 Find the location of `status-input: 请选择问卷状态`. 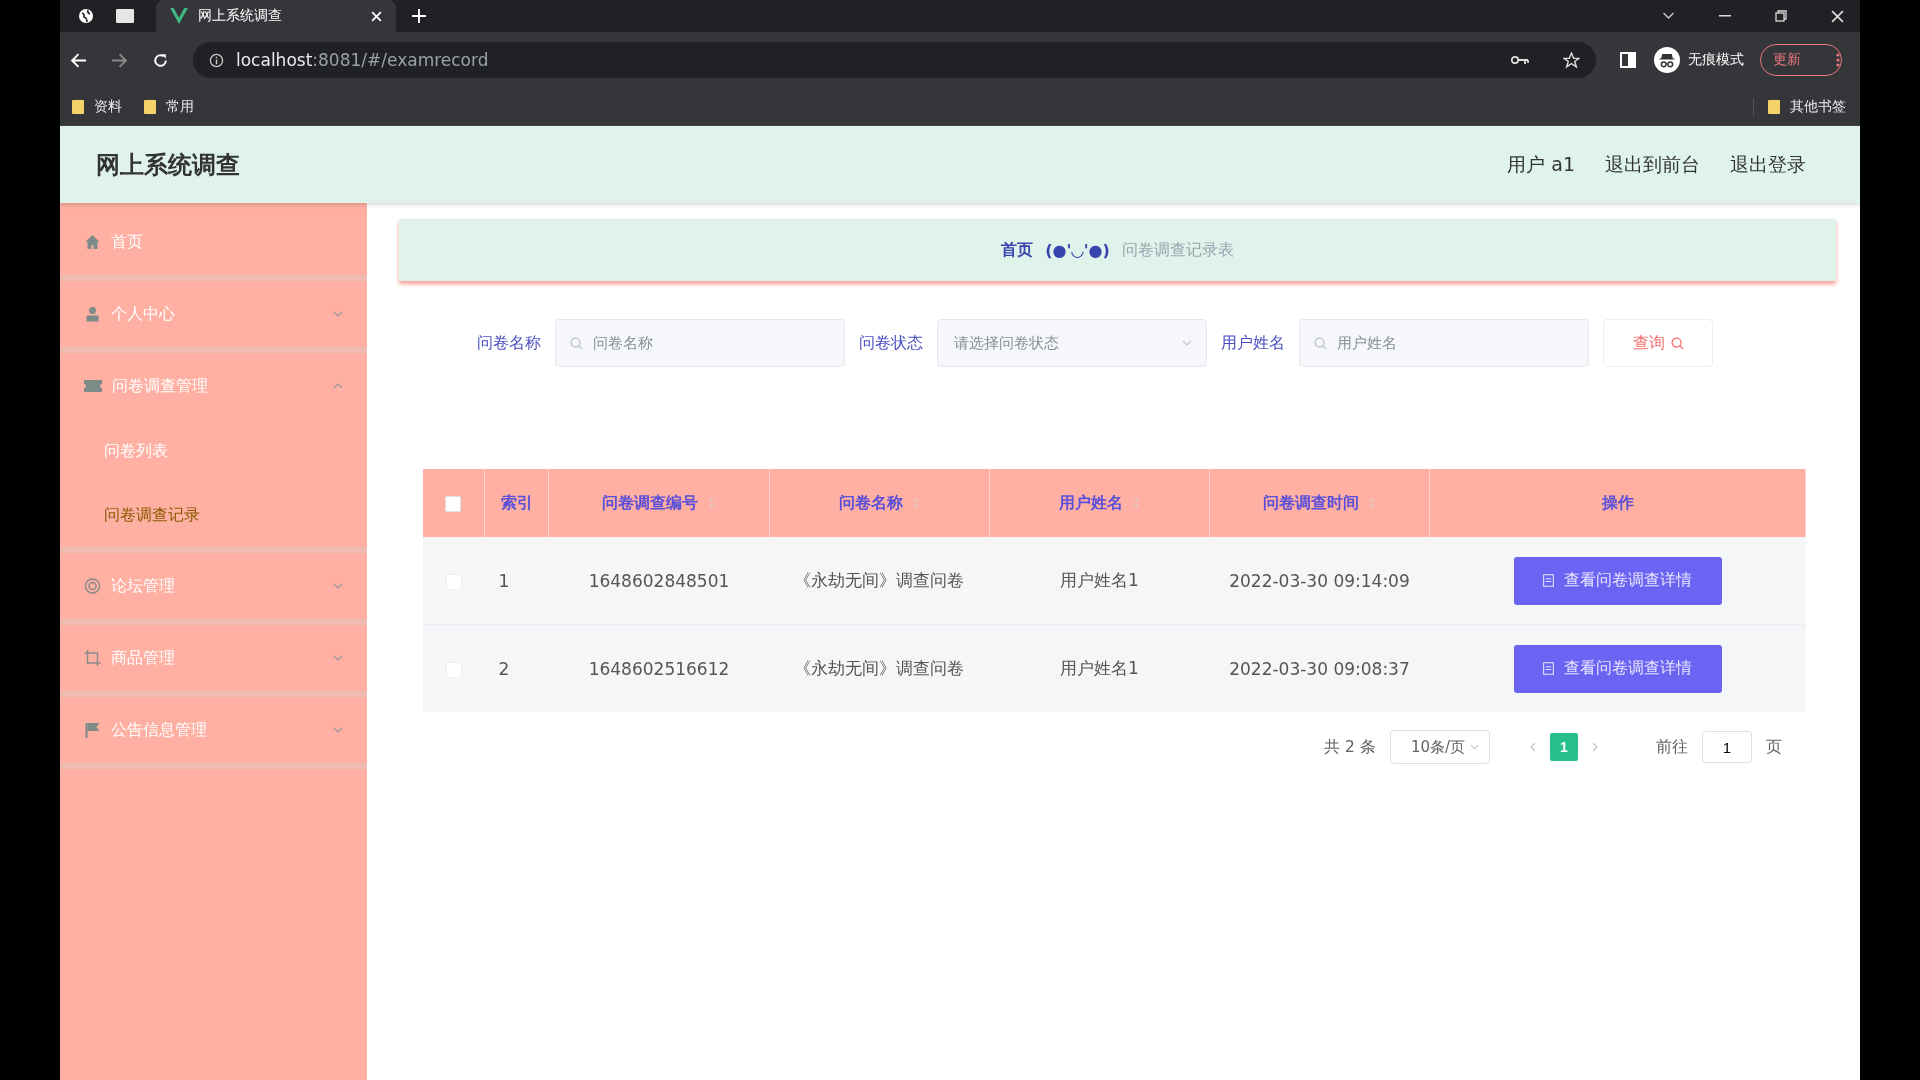

status-input: 请选择问卷状态 is located at coordinates (1063, 343).